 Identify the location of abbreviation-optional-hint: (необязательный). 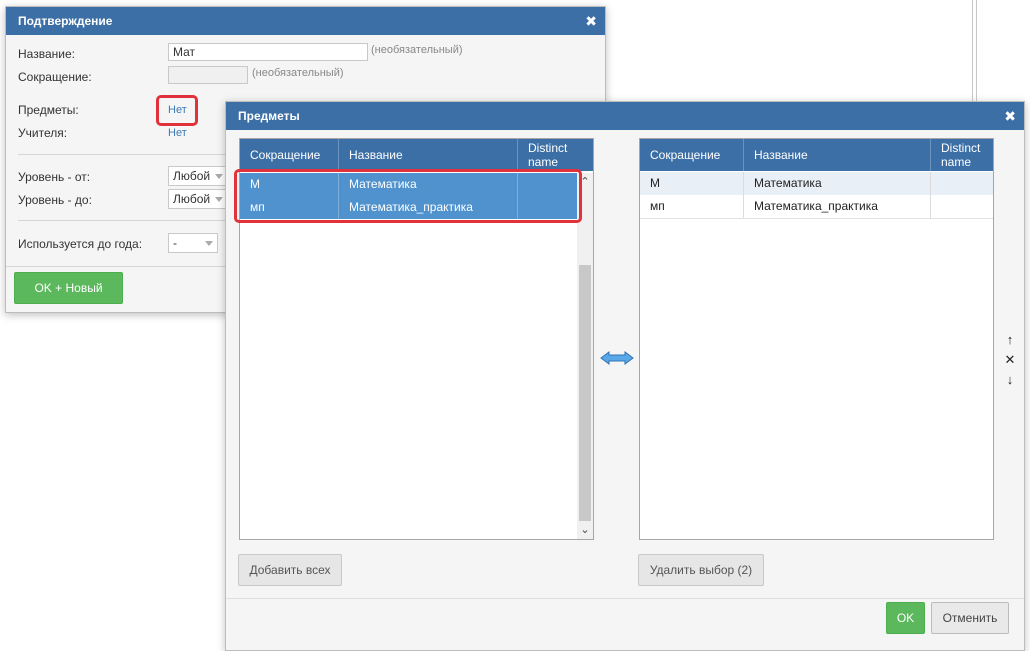
(298, 73).